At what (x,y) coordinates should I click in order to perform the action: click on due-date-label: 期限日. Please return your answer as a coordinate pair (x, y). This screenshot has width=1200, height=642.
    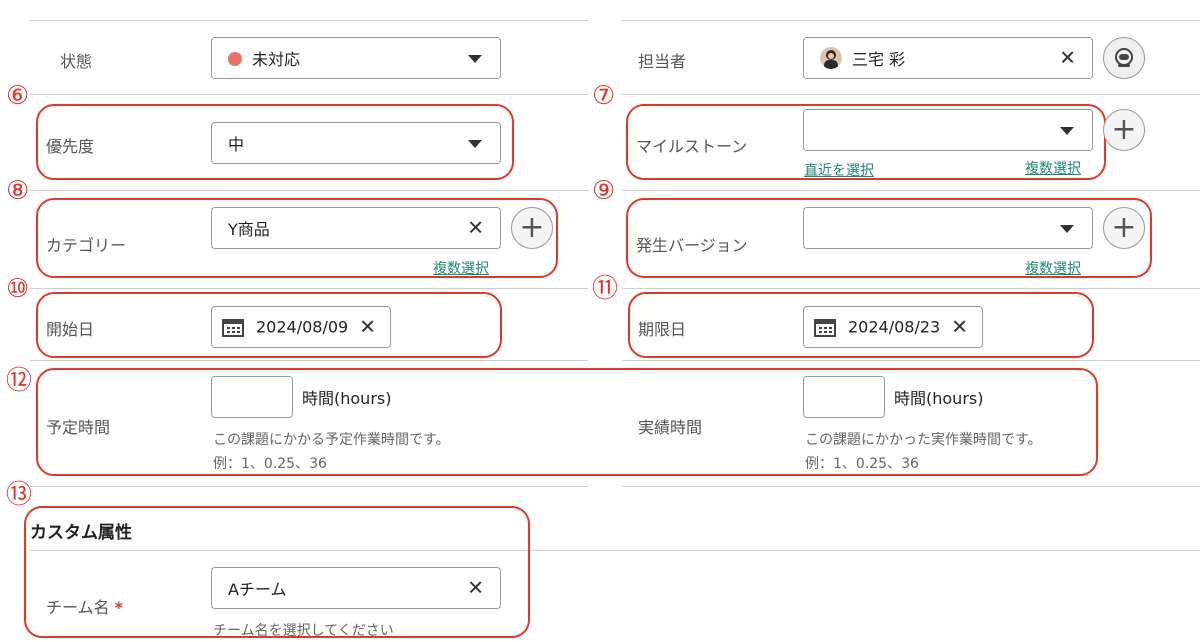
    Looking at the image, I should click on (662, 329).